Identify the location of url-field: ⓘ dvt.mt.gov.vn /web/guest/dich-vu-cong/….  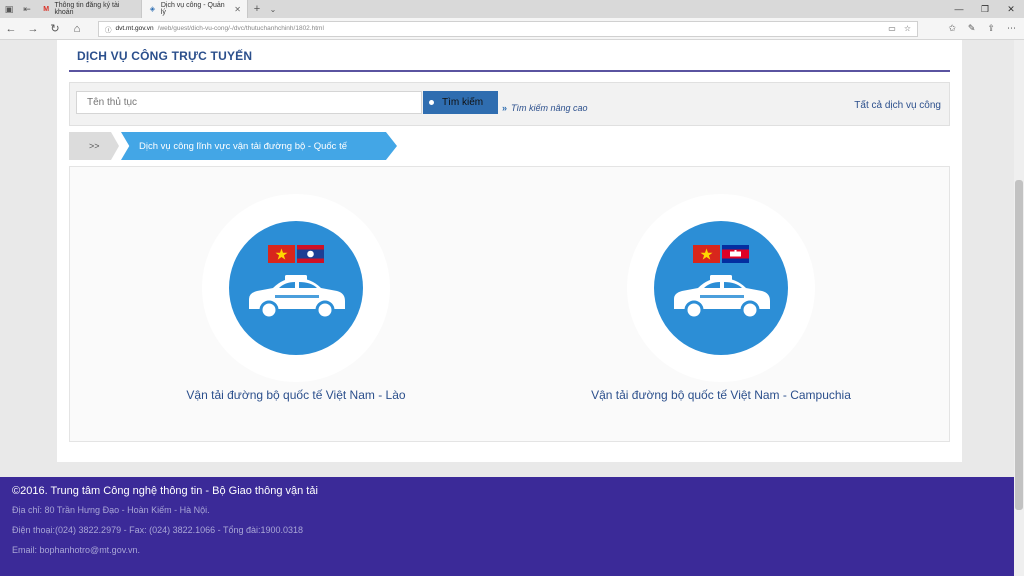
(508, 28).